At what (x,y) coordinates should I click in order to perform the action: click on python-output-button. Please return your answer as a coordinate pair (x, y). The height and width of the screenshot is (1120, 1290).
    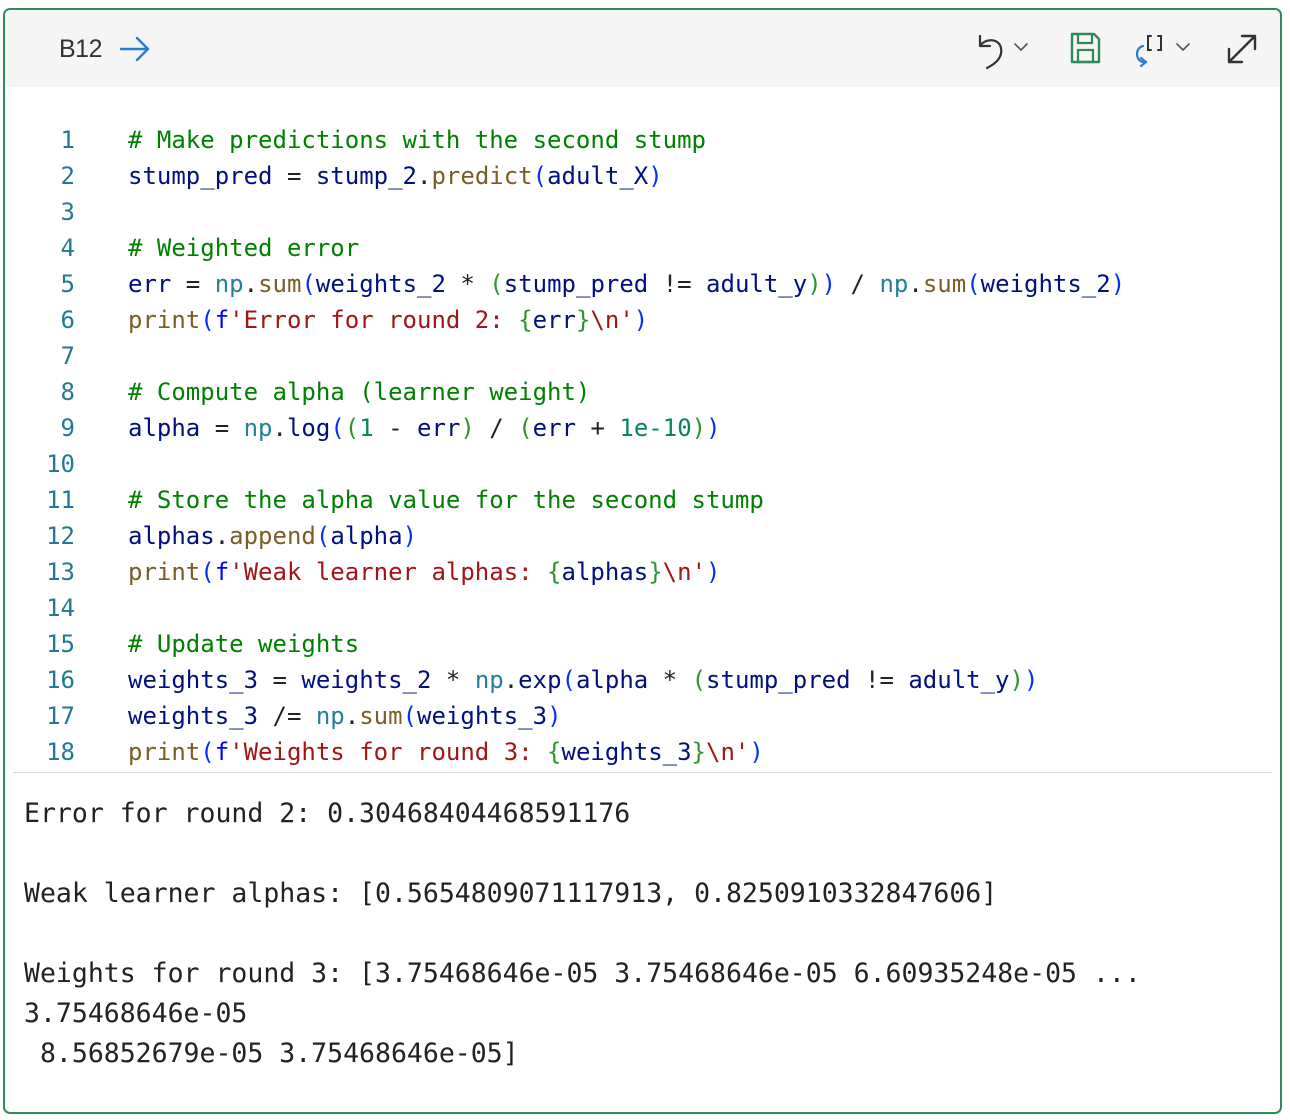
    Looking at the image, I should click on (1152, 52).